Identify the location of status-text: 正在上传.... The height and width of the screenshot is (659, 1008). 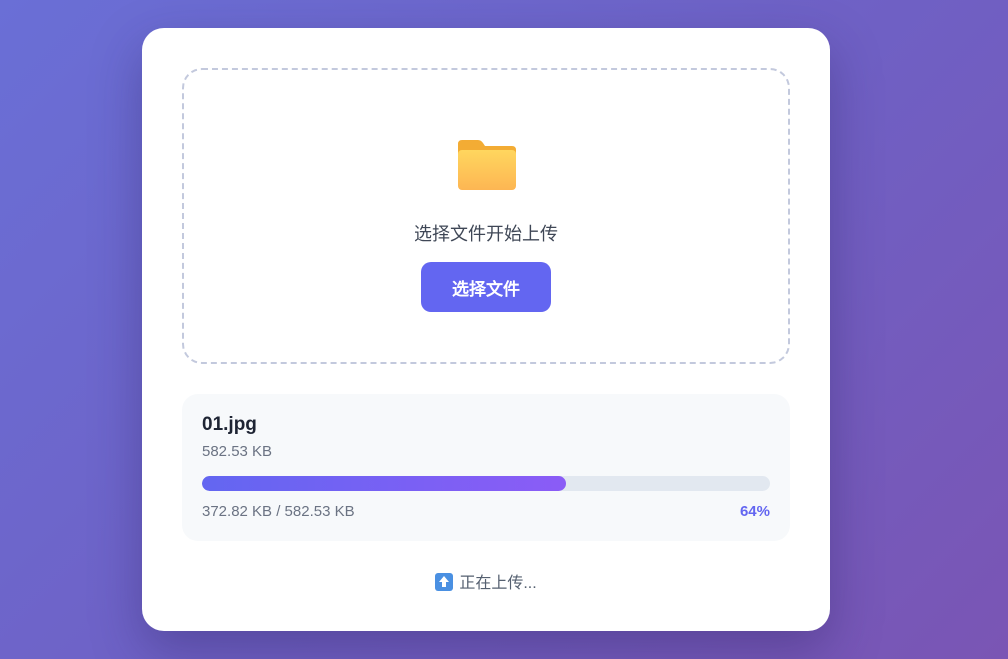
(498, 583).